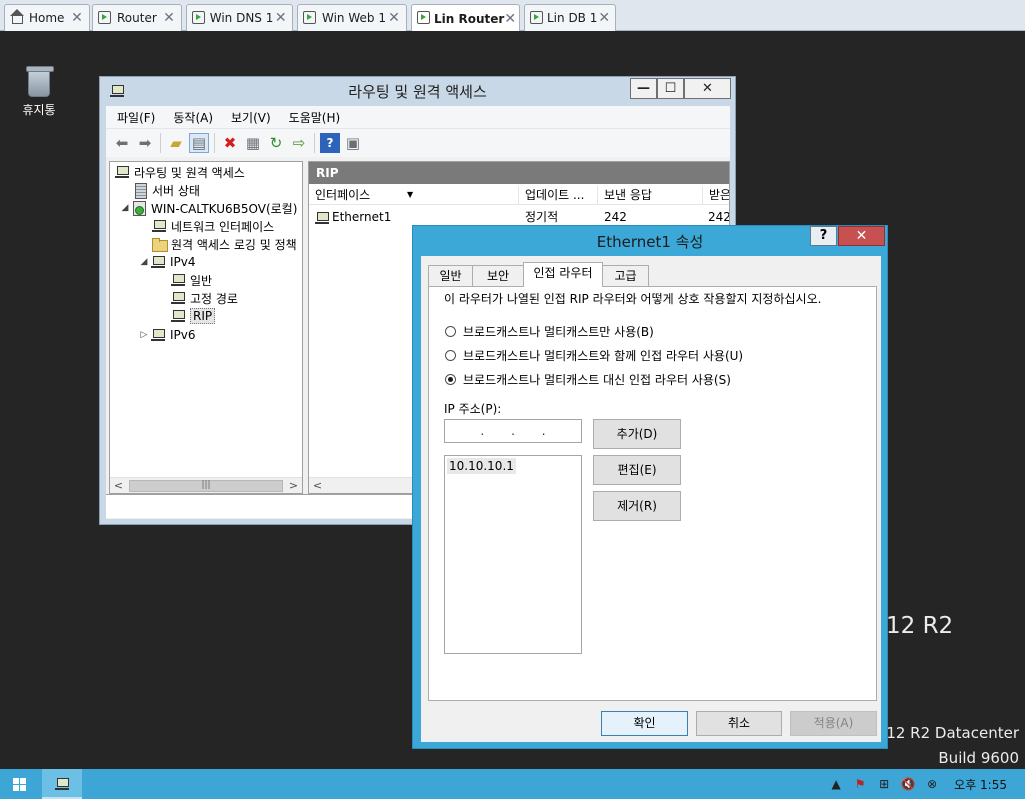 The width and height of the screenshot is (1025, 799). I want to click on tree-node-label: RIP, so click(203, 316).